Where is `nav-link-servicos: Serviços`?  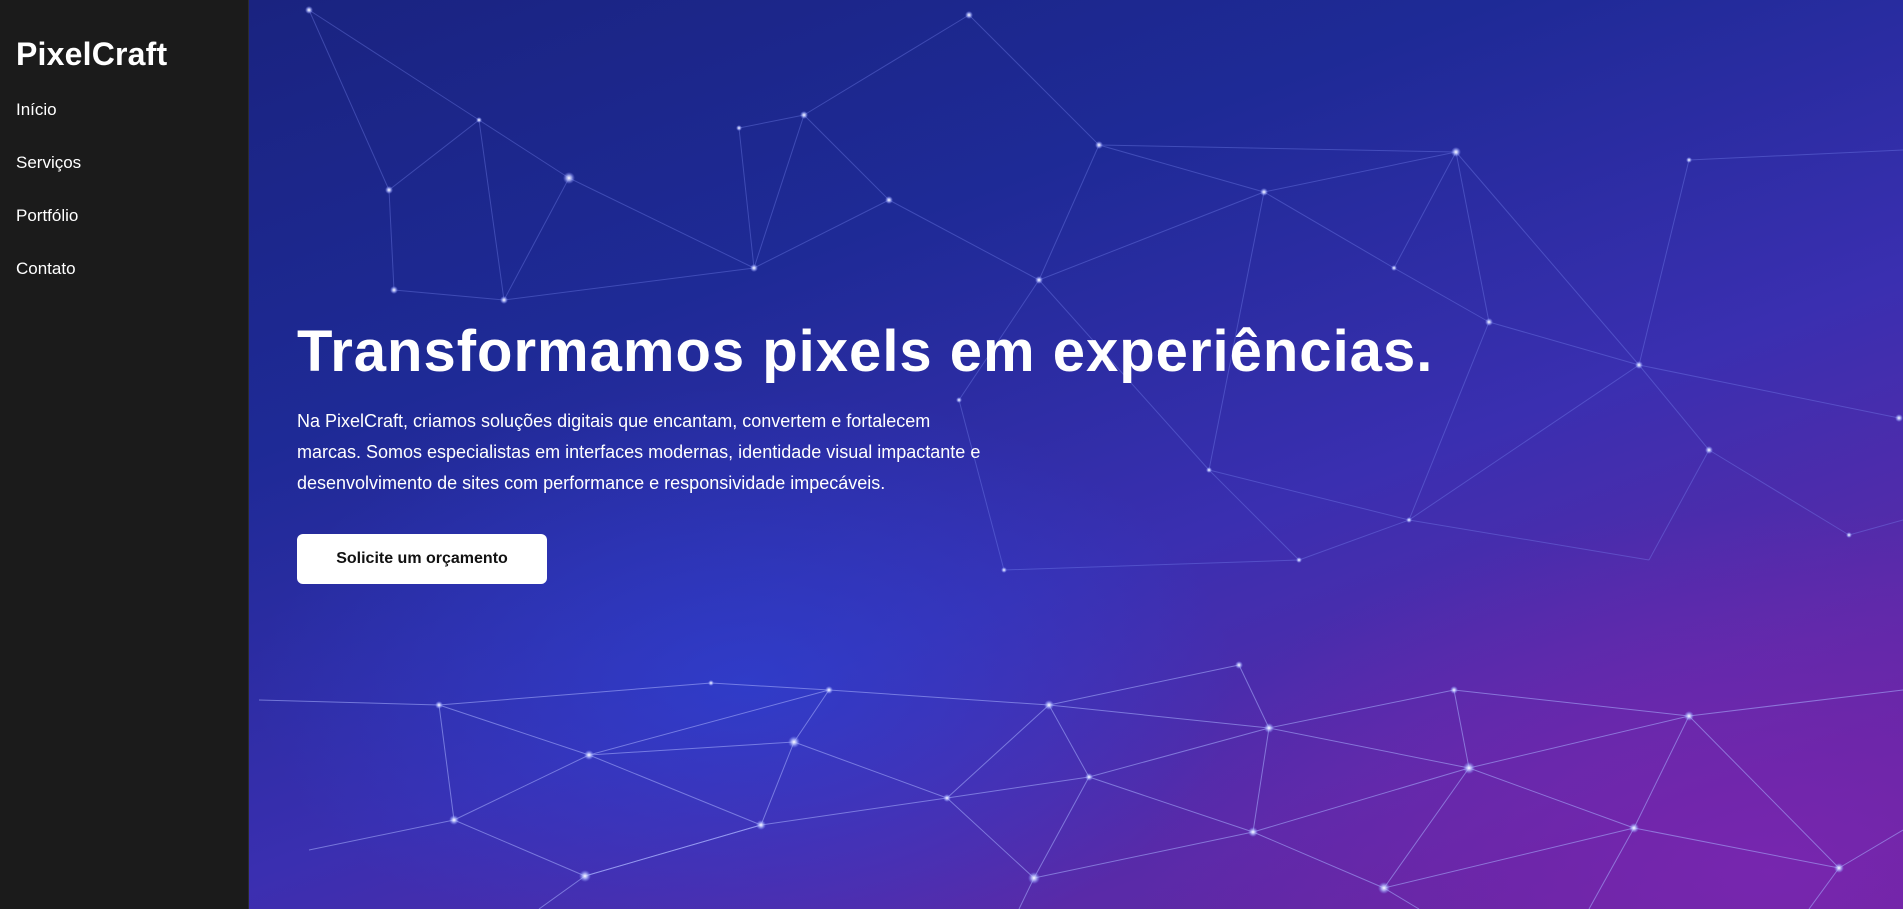 nav-link-servicos: Serviços is located at coordinates (48, 163).